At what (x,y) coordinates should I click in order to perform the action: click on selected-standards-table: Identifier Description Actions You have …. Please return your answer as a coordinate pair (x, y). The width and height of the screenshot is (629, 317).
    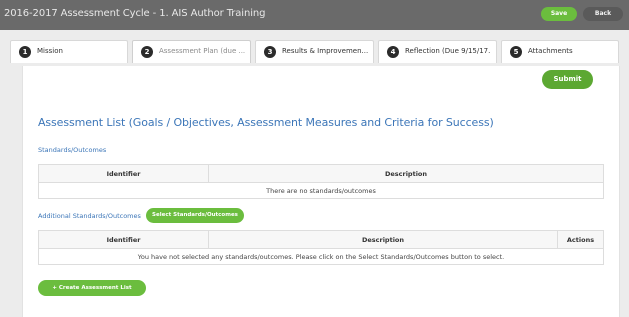
    Looking at the image, I should click on (321, 247).